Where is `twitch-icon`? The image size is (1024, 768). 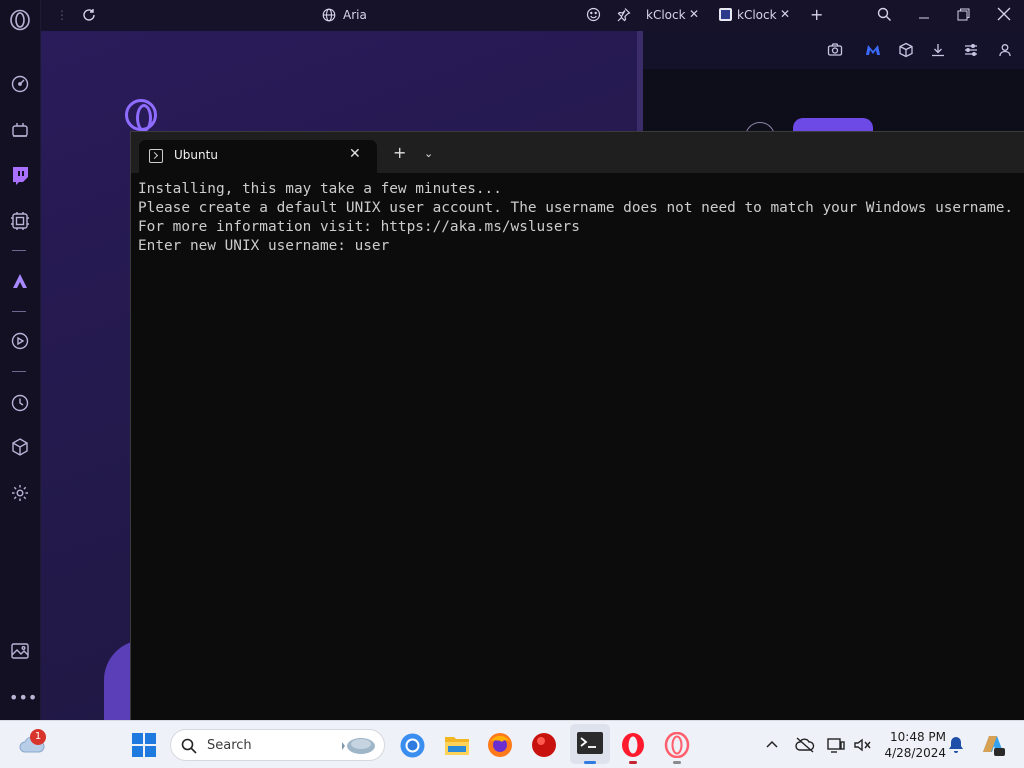 twitch-icon is located at coordinates (20, 175).